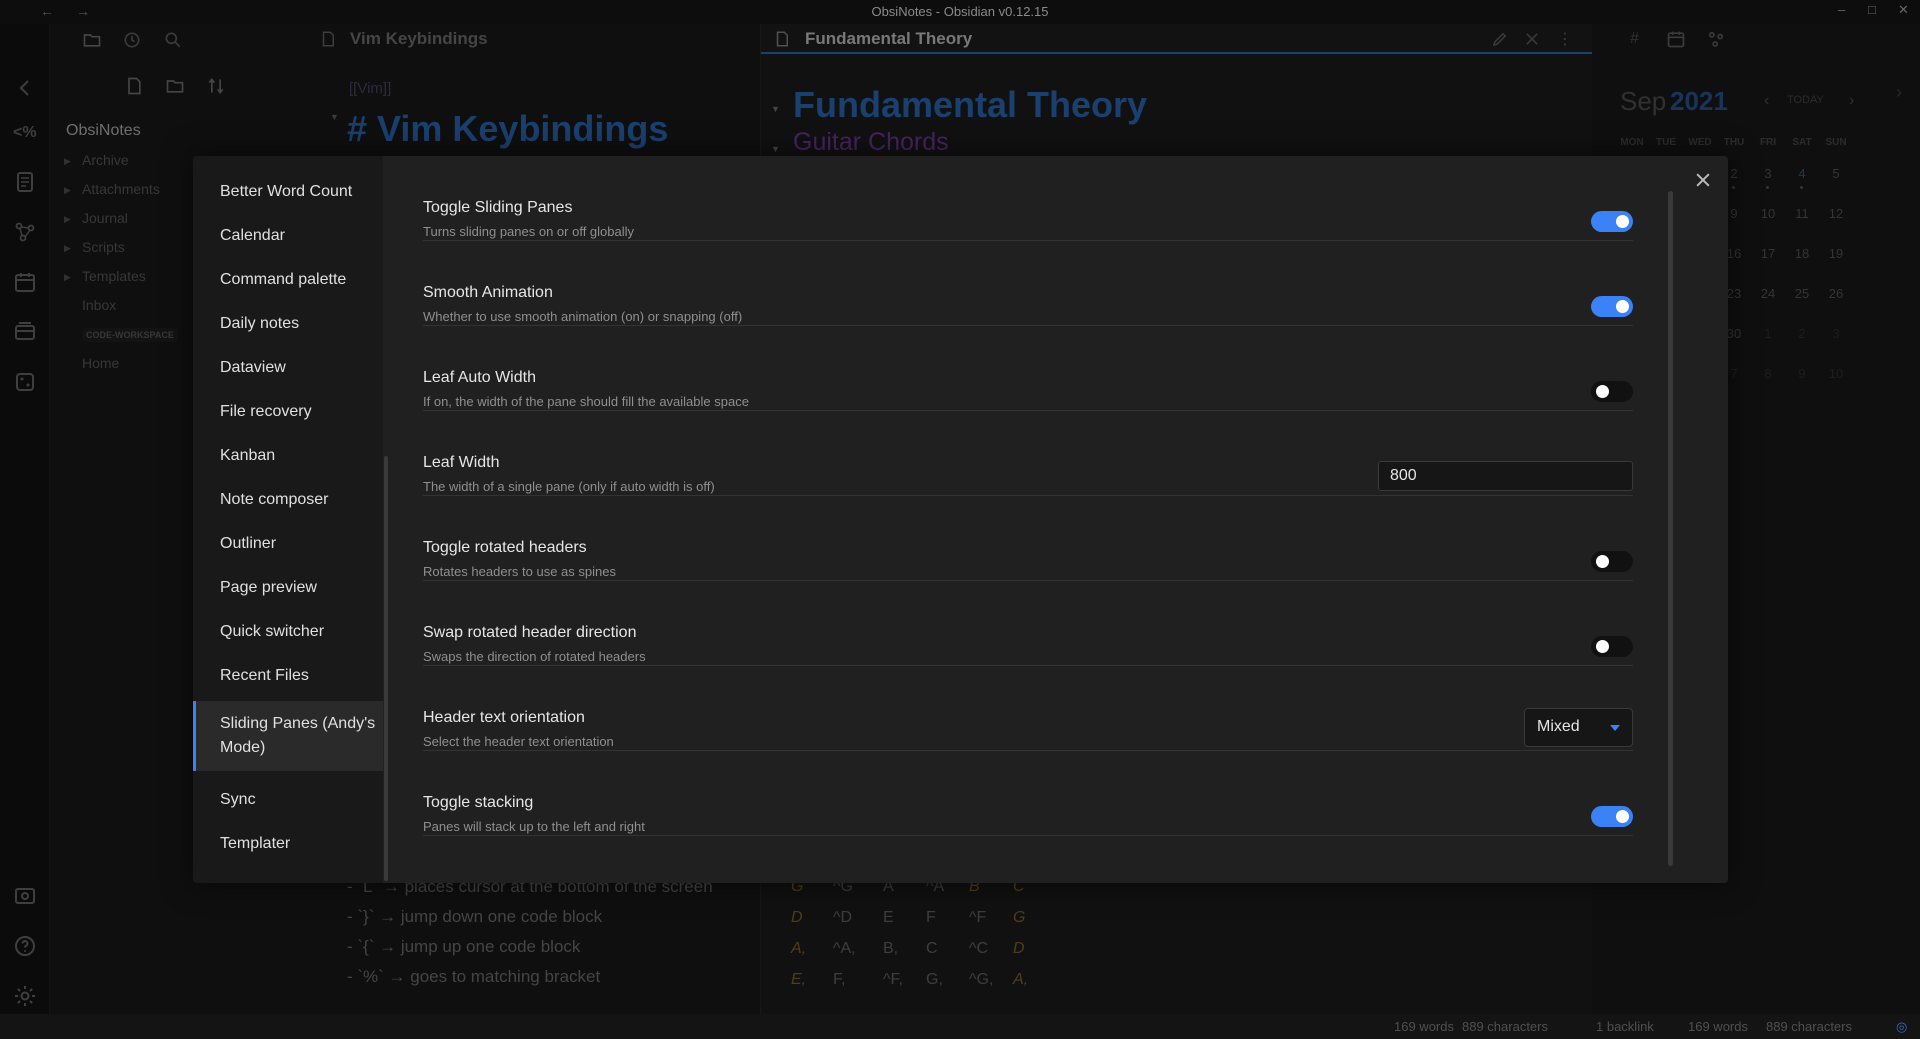 The height and width of the screenshot is (1039, 1920). I want to click on close-modal-icon, so click(1703, 180).